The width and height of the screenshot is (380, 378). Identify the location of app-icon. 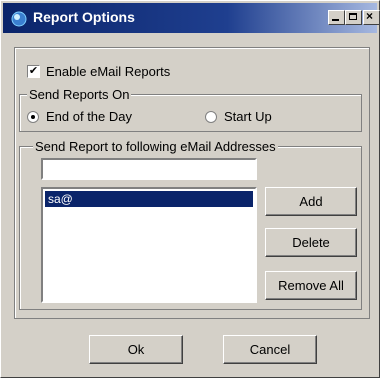
(19, 19).